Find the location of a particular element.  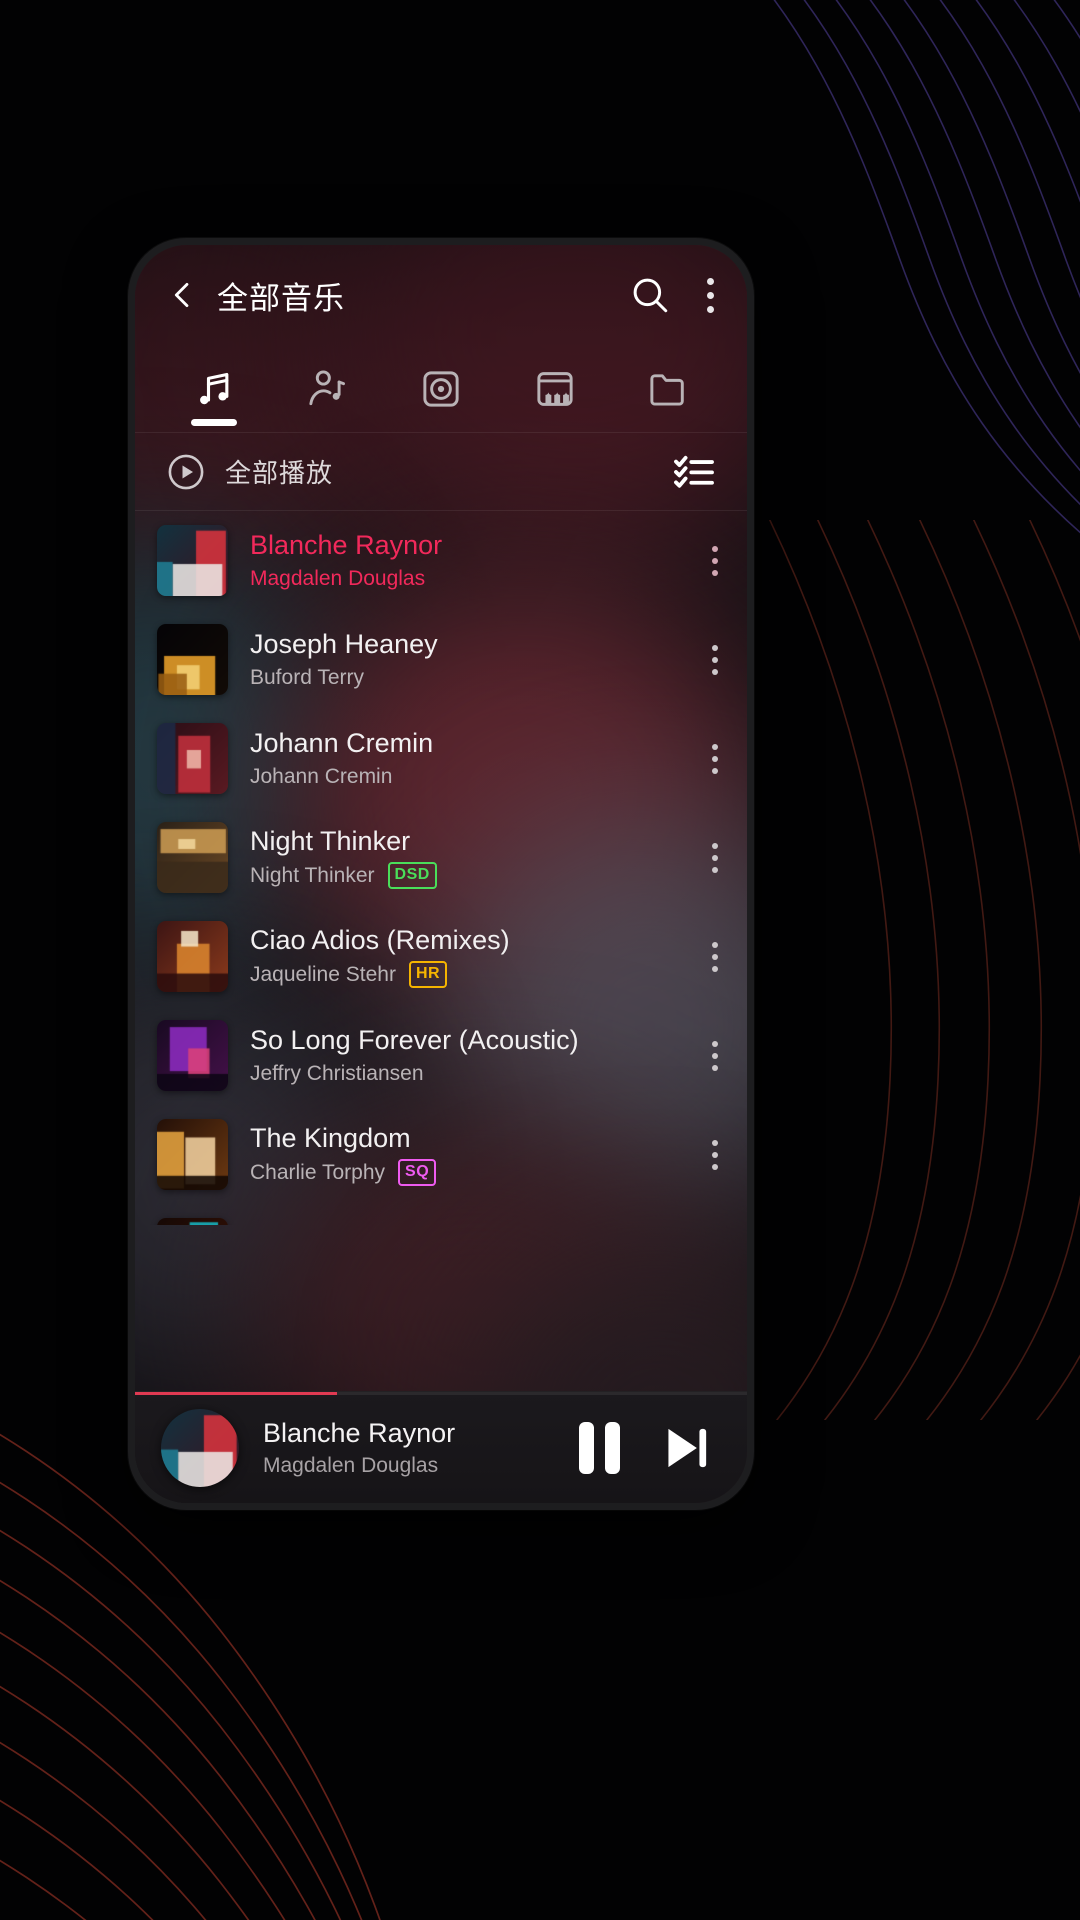

song-row: Ciao Adios (Remixes) Jaqueline Stehr HR is located at coordinates (441, 956).